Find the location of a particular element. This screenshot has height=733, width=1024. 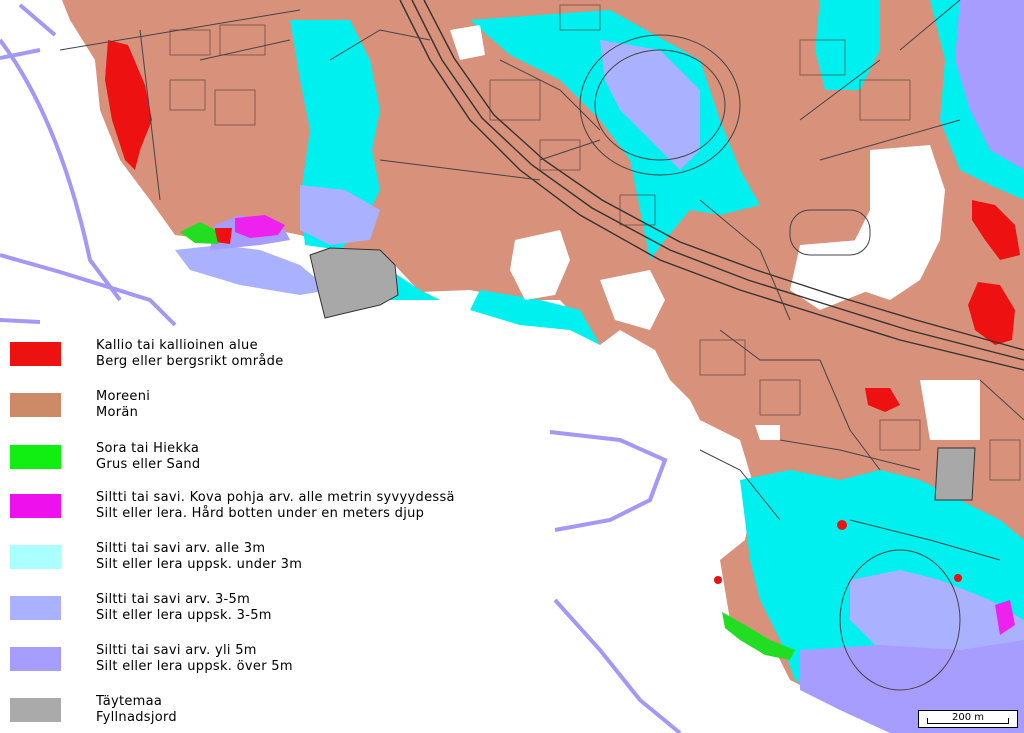

scale-tick-left is located at coordinates (927, 721).